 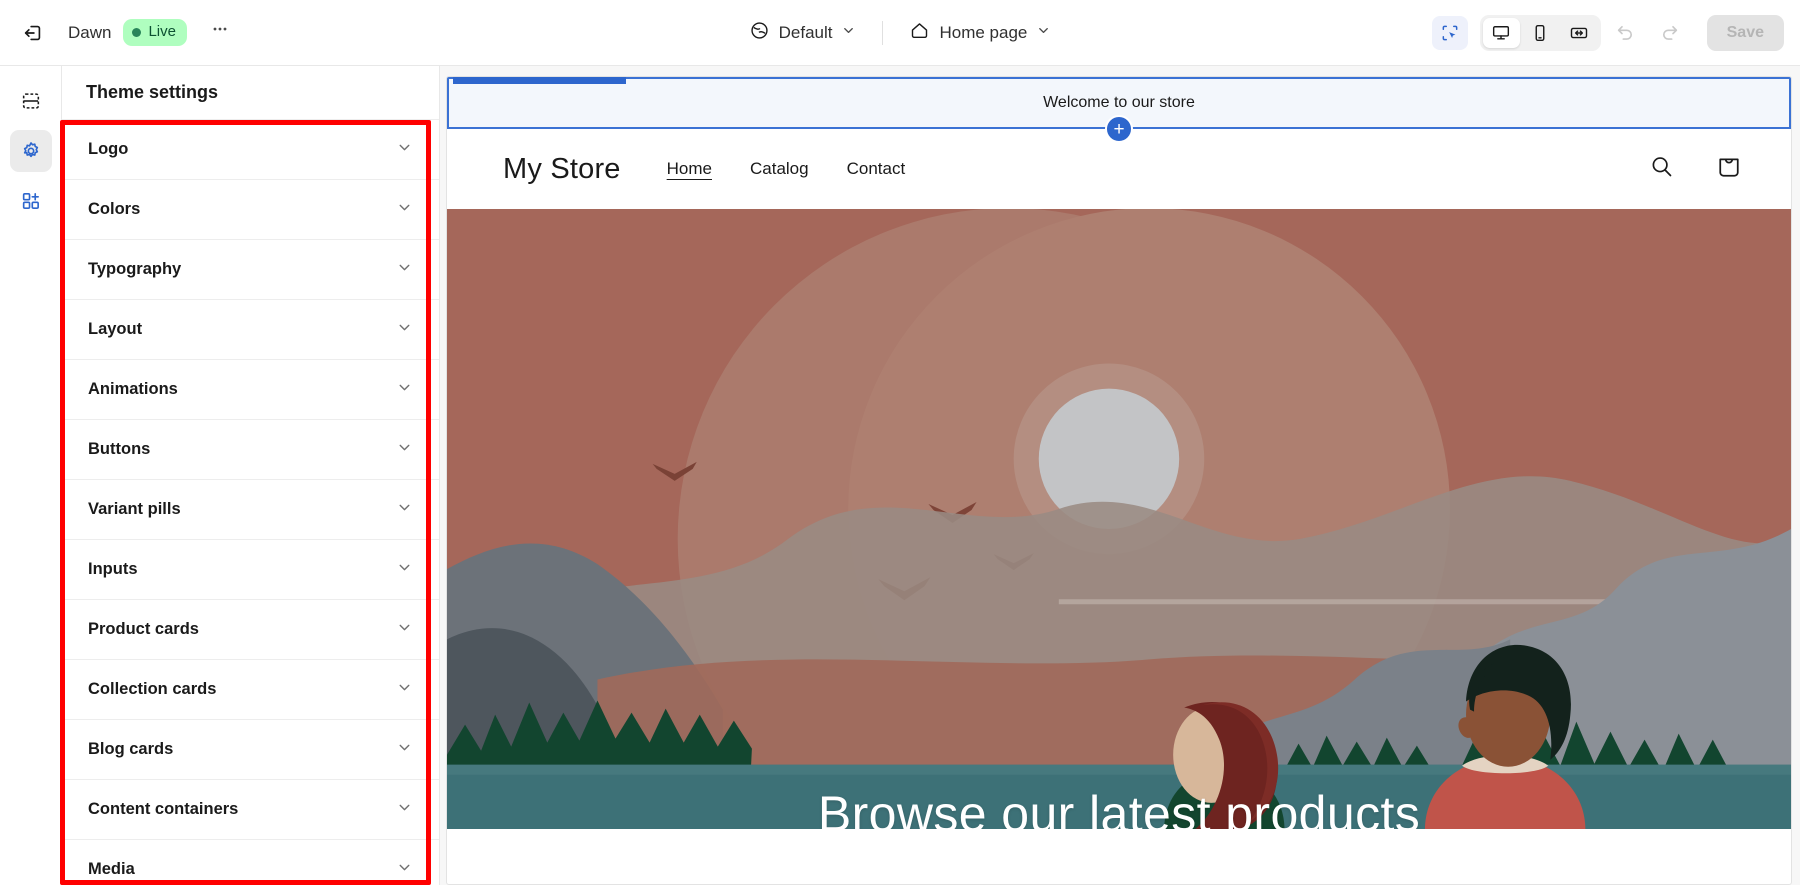 What do you see at coordinates (114, 209) in the screenshot?
I see `settings-row-label: Colors` at bounding box center [114, 209].